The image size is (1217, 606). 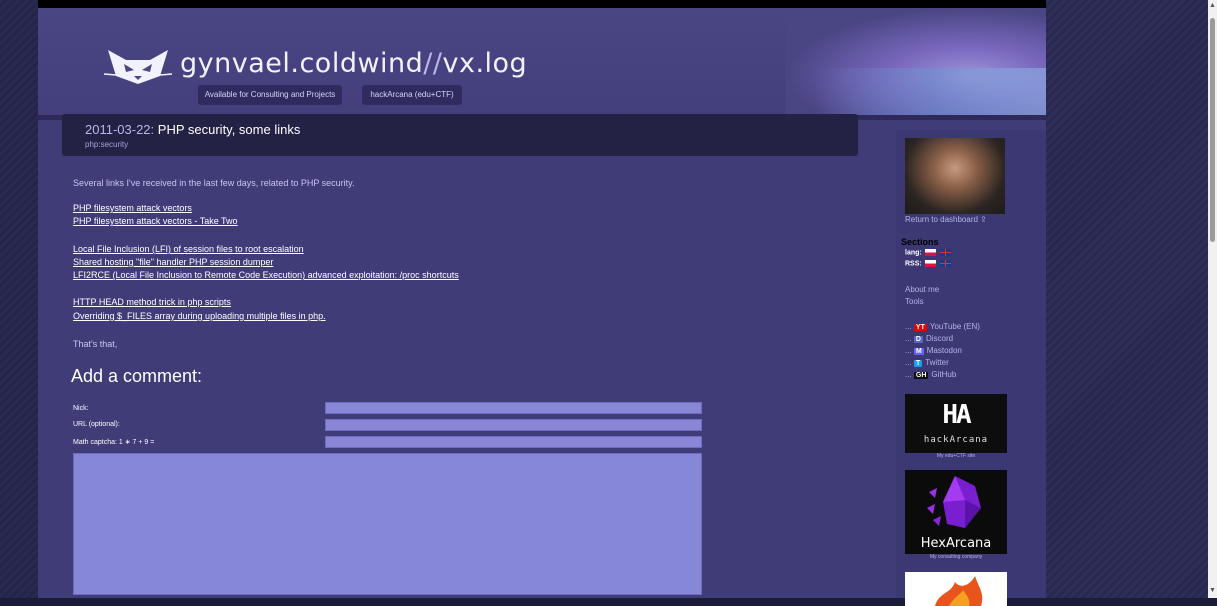 I want to click on scroll-up-arrow-icon: ▲, so click(x=1212, y=5).